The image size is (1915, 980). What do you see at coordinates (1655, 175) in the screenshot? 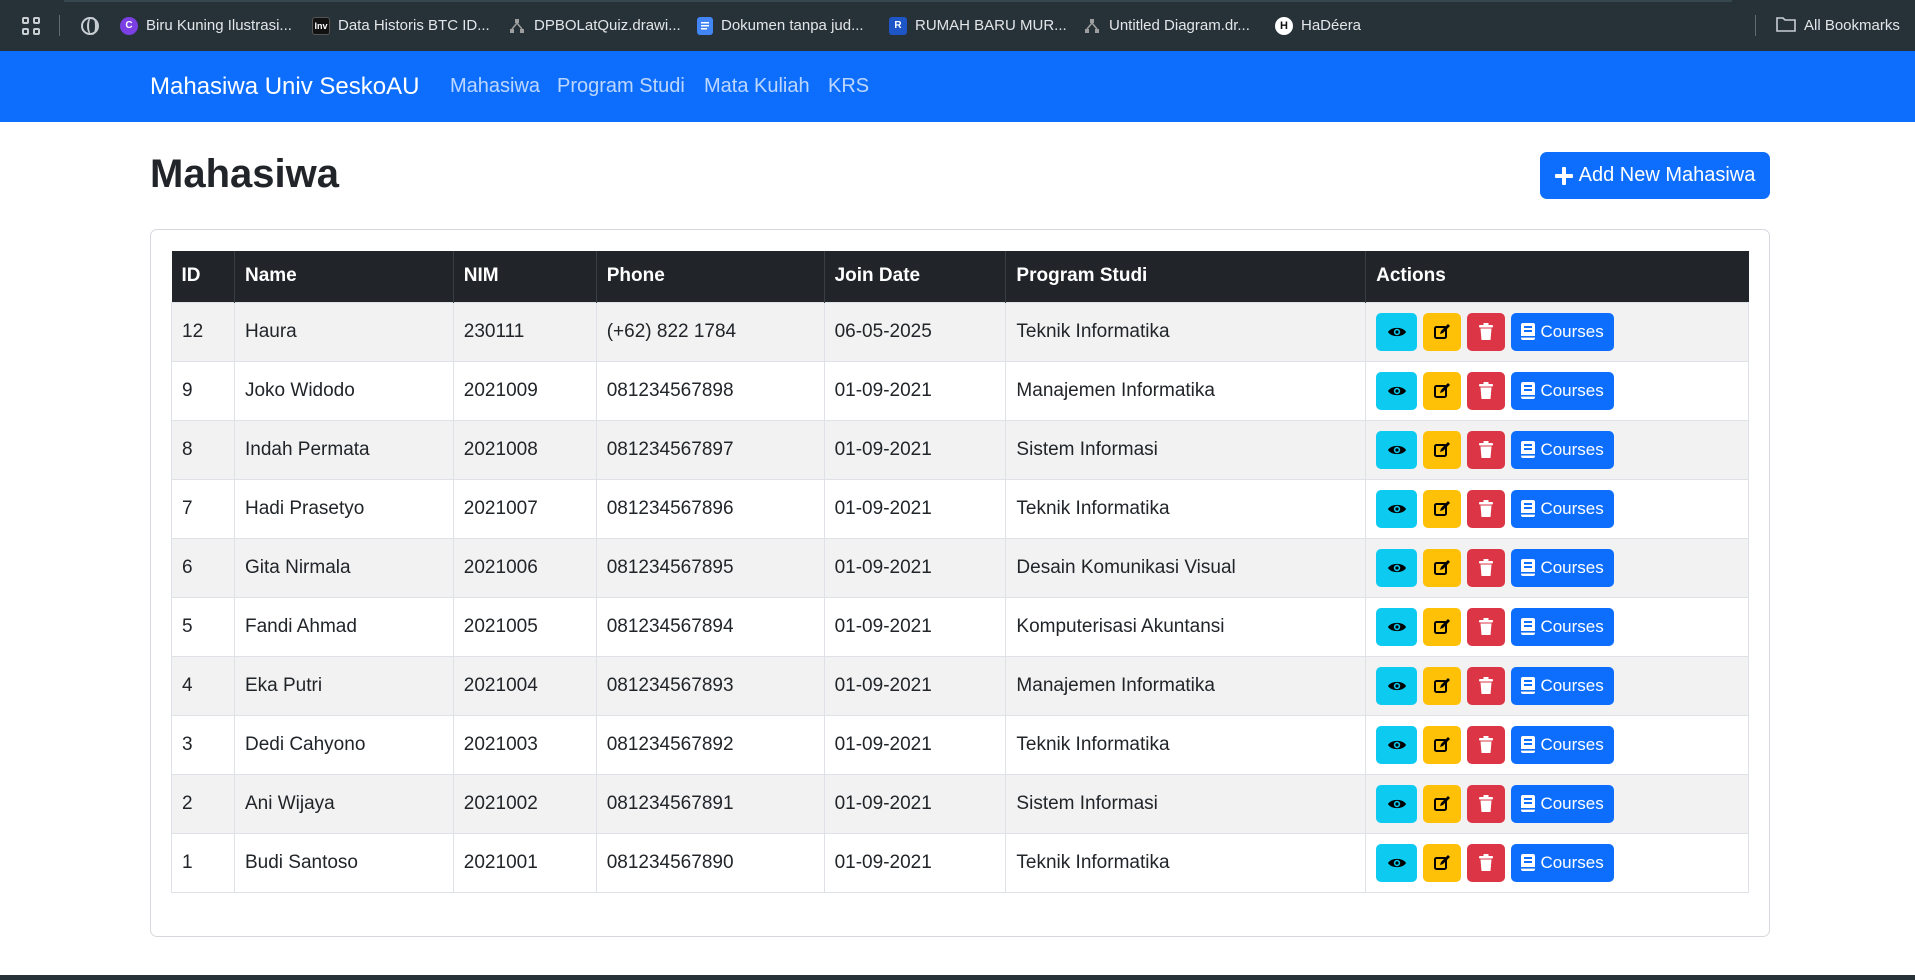
I see `add-new-mahasiwa-button: Add New Mahasiwa` at bounding box center [1655, 175].